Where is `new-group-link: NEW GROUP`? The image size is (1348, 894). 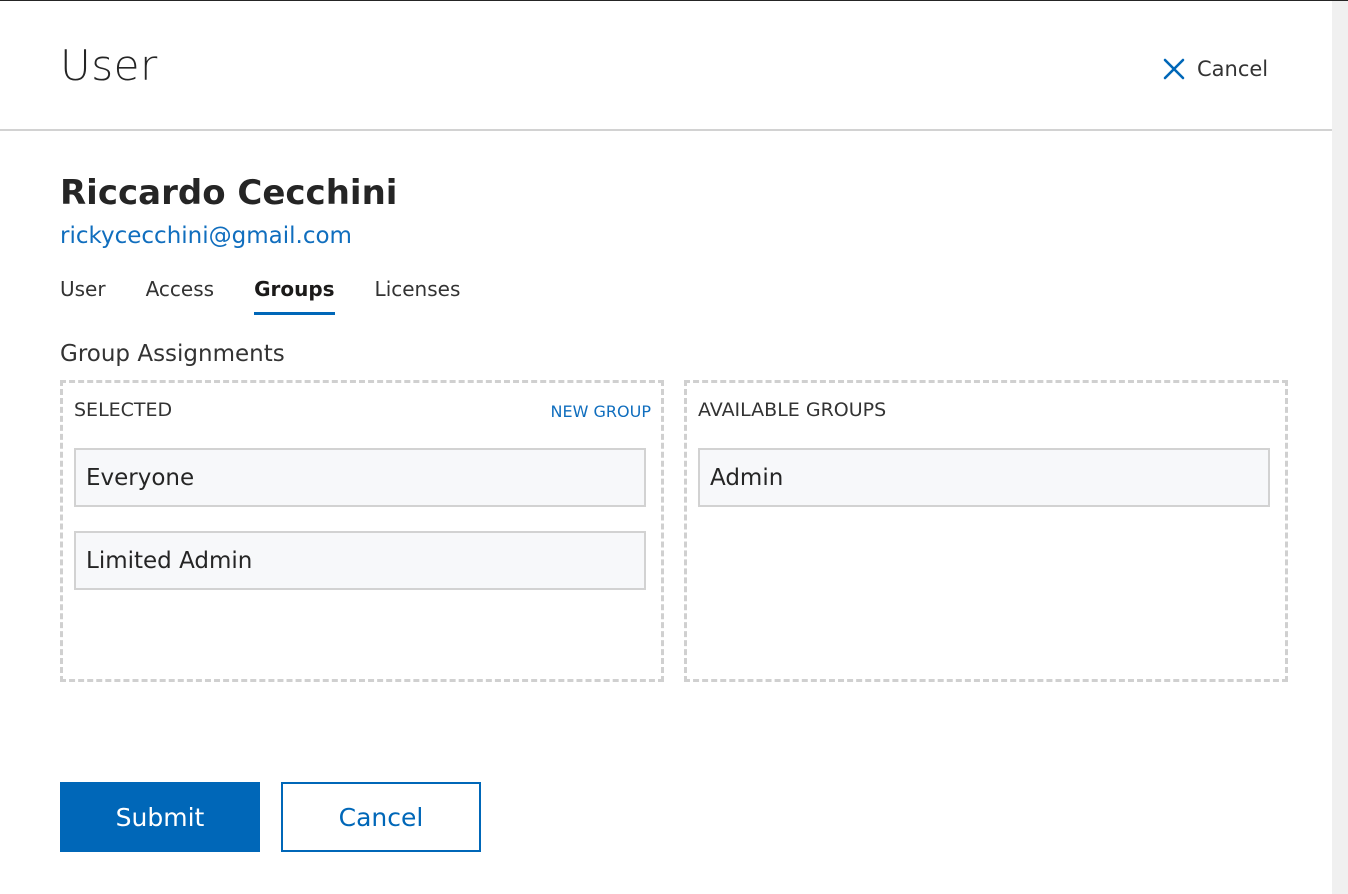 new-group-link: NEW GROUP is located at coordinates (601, 411).